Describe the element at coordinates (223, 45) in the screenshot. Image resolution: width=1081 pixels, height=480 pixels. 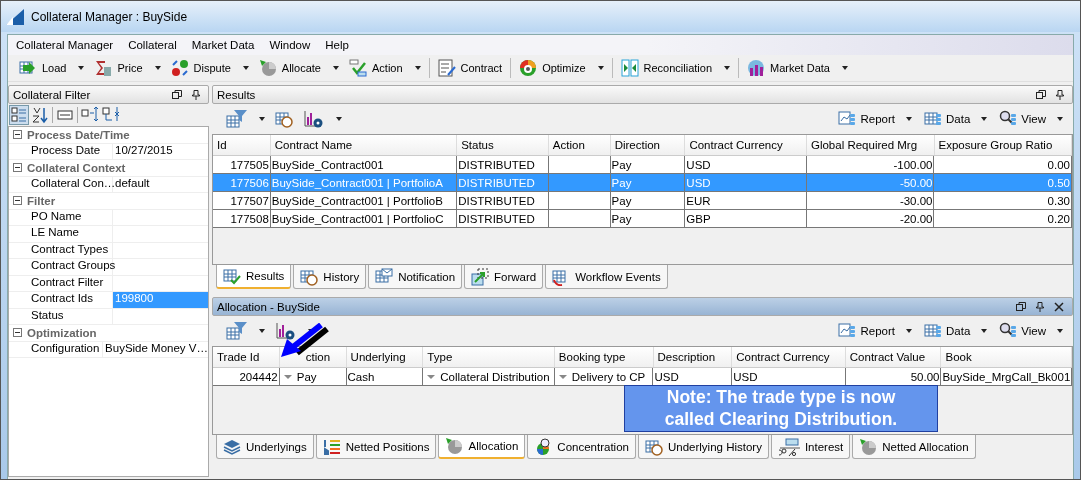
I see `menu-item: Market Data` at that location.